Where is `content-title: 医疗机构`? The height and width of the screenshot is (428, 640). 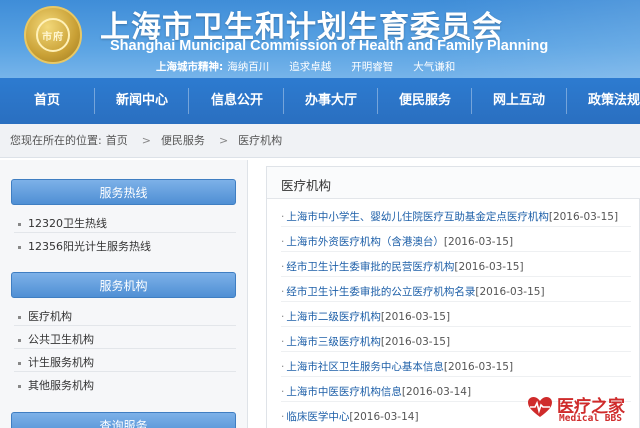
content-title: 医疗机构 is located at coordinates (306, 185).